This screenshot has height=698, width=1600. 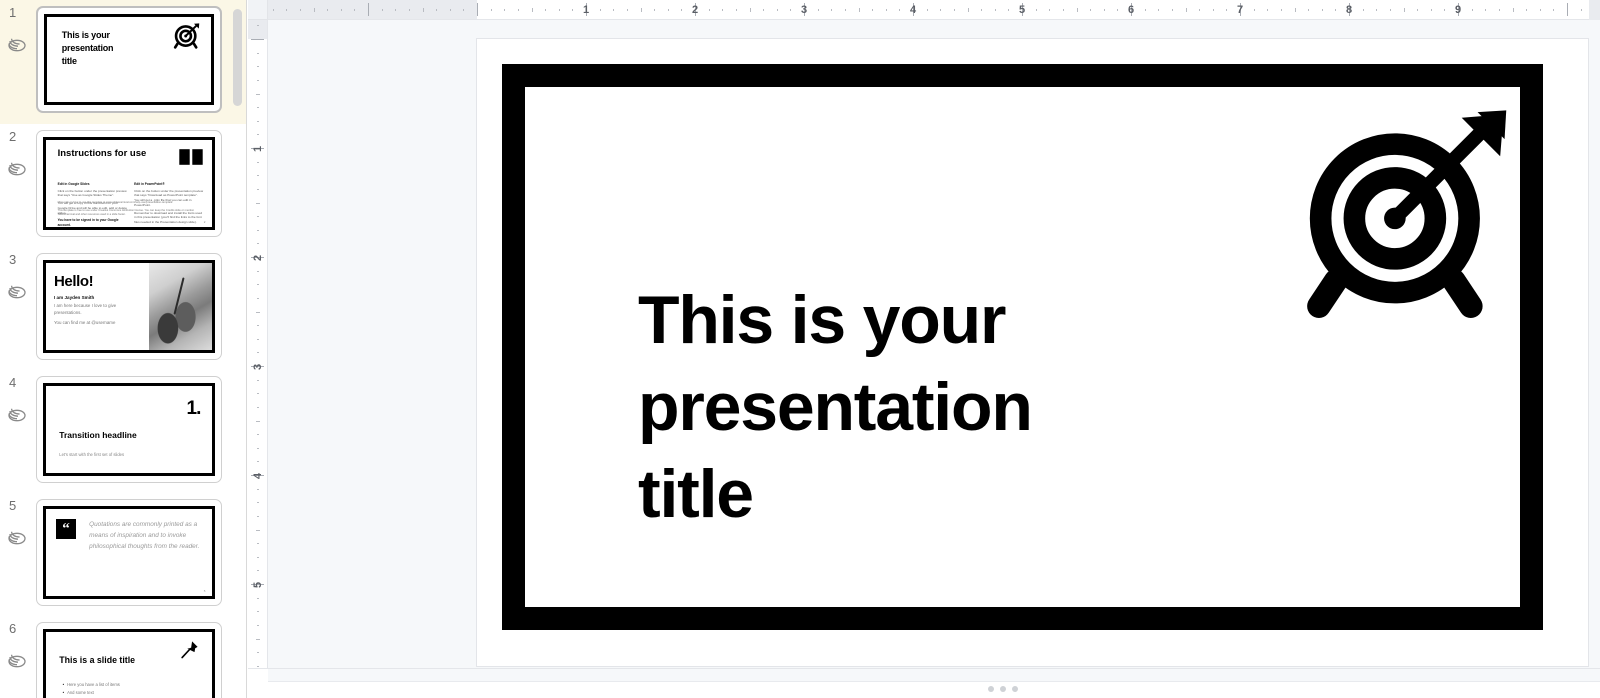 What do you see at coordinates (13, 628) in the screenshot?
I see `slide-number-6: 6` at bounding box center [13, 628].